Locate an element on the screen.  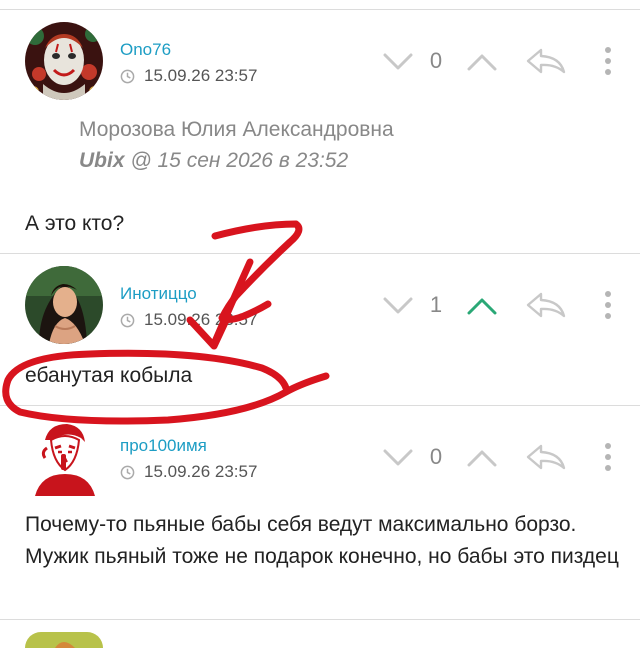
clown-avatar is located at coordinates (64, 61).